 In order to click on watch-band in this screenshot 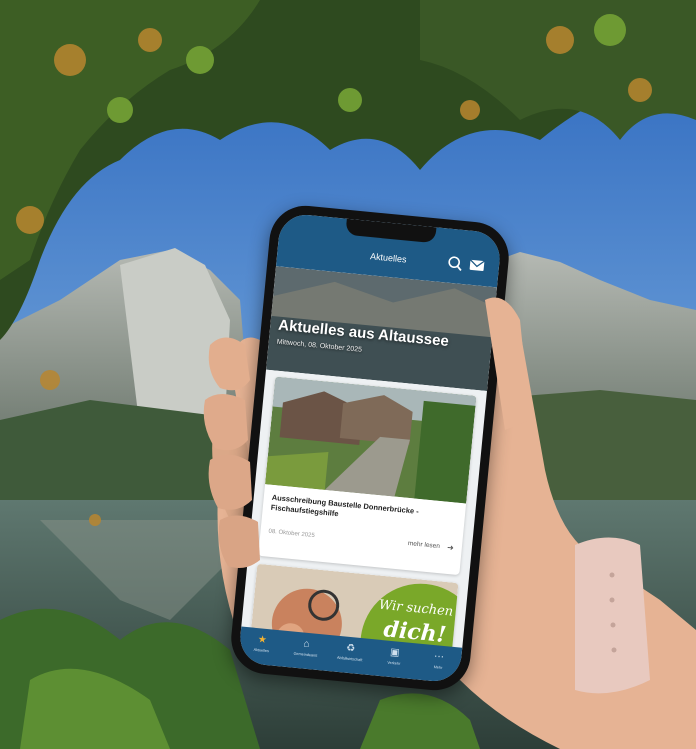, I will do `click(612, 615)`.